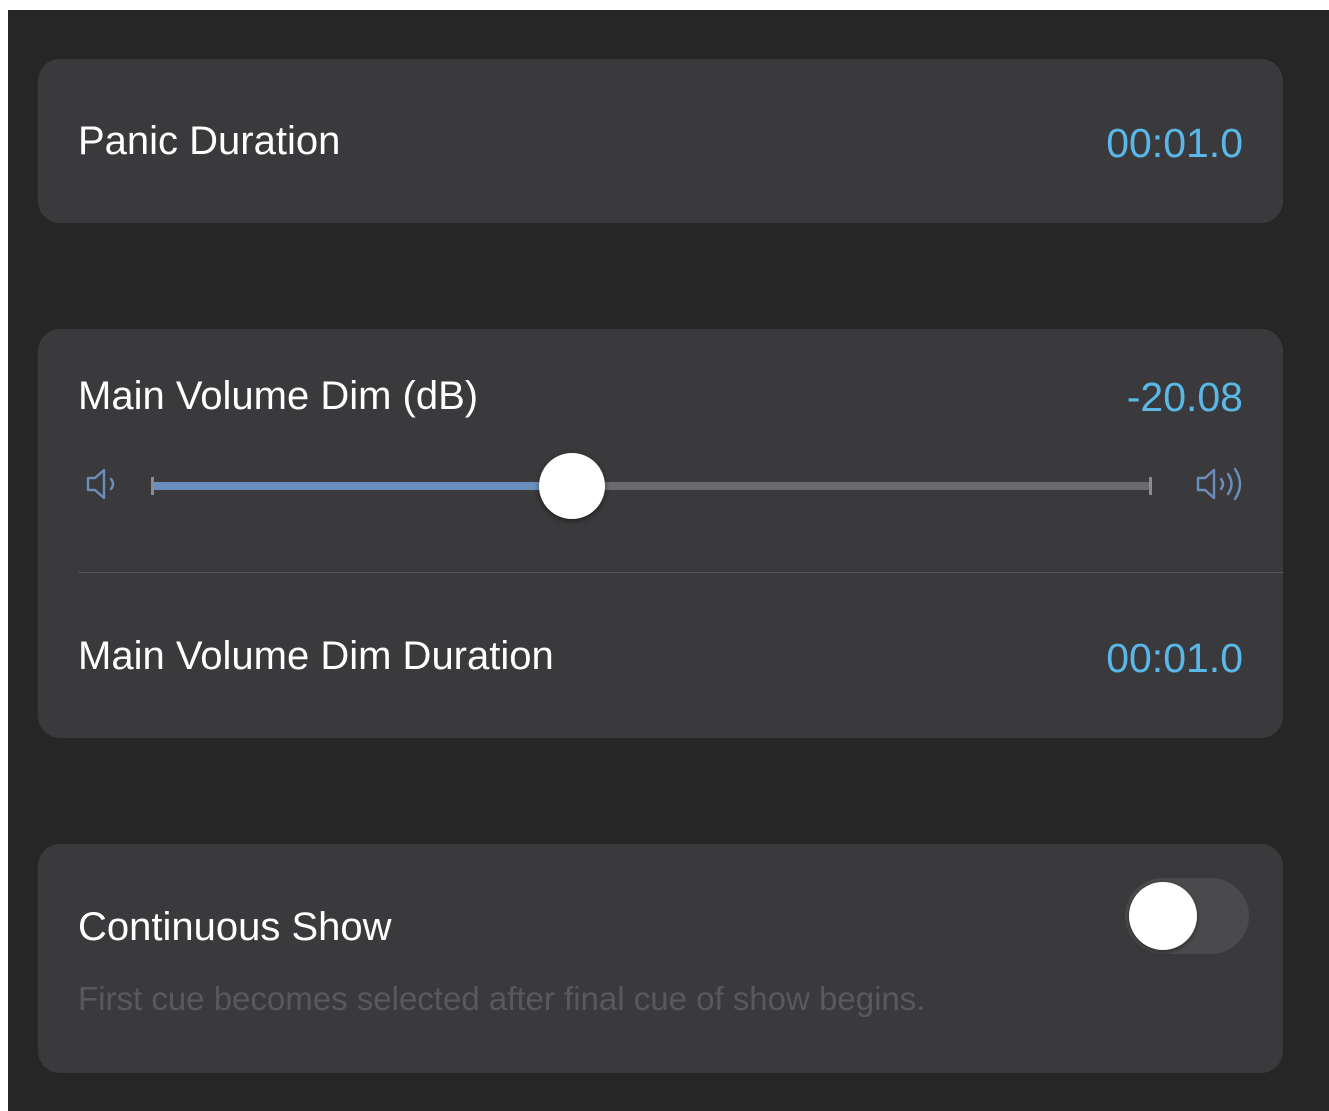 Image resolution: width=1329 pixels, height=1111 pixels. What do you see at coordinates (100, 484) in the screenshot?
I see `speaker-low-icon` at bounding box center [100, 484].